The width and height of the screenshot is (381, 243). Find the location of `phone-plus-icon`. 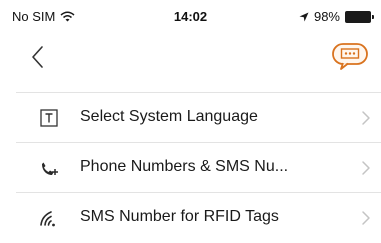

phone-plus-icon is located at coordinates (50, 168).